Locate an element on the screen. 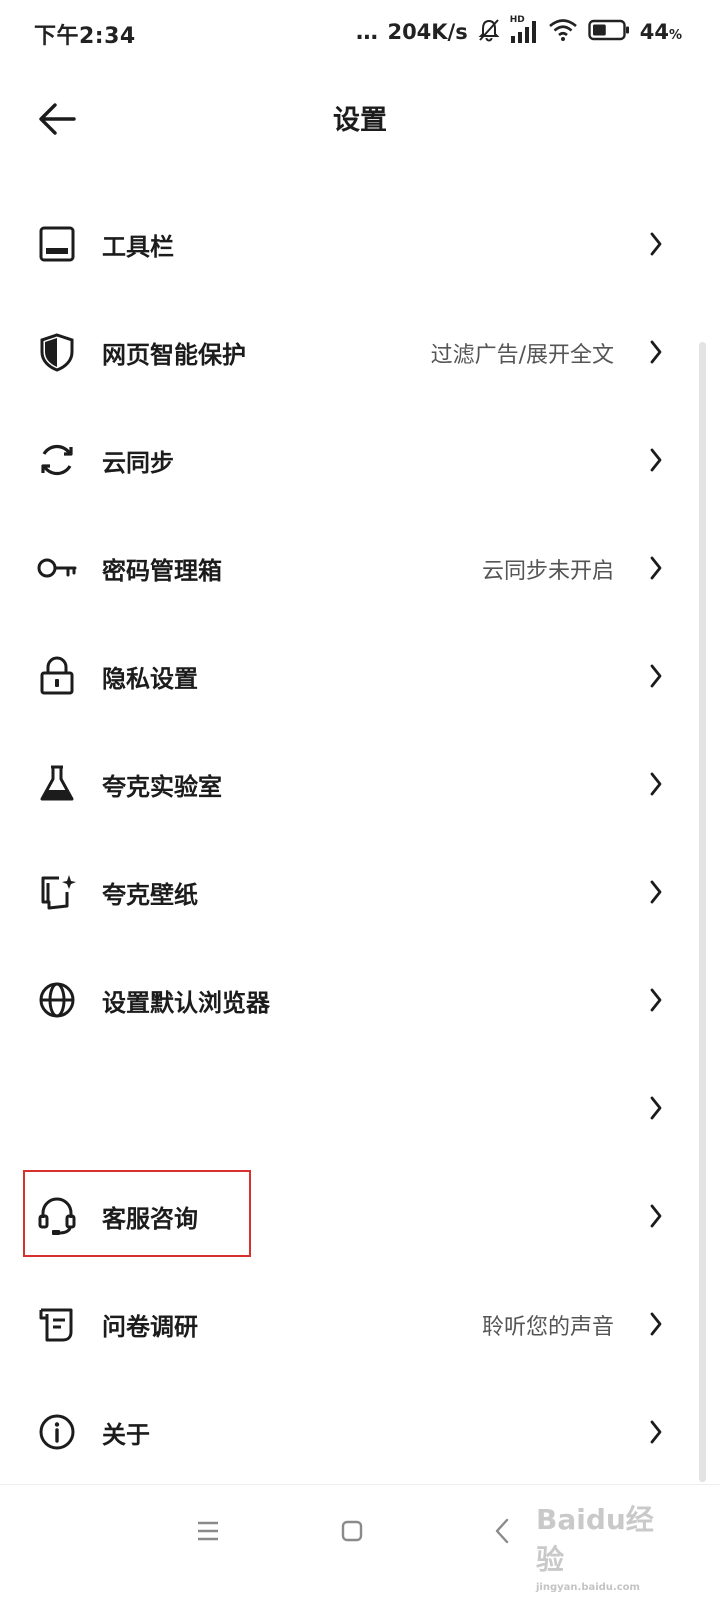 The width and height of the screenshot is (720, 1600). settings-item-privacy: 隐私设置 is located at coordinates (360, 676).